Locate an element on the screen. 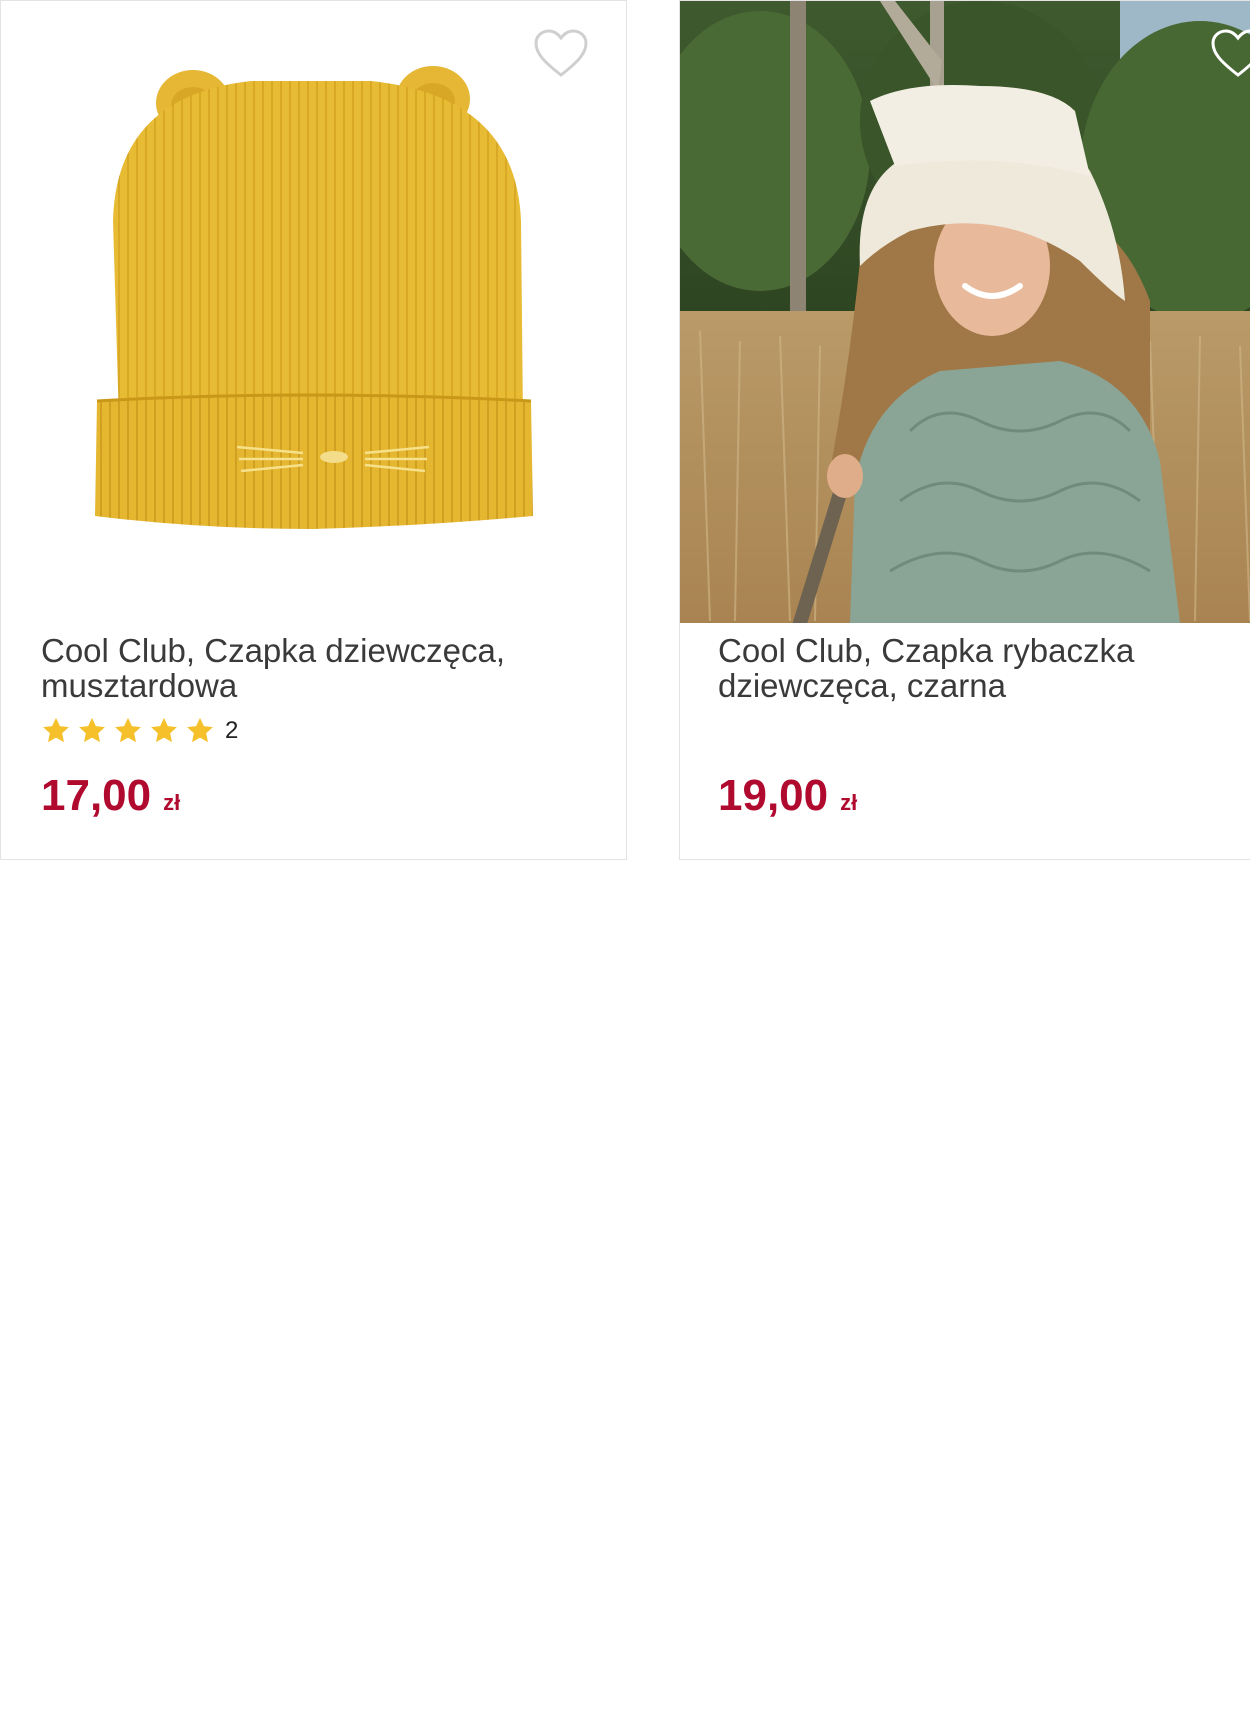 Image resolution: width=1250 pixels, height=1721 pixels. price-amount: 17,00 is located at coordinates (96, 795).